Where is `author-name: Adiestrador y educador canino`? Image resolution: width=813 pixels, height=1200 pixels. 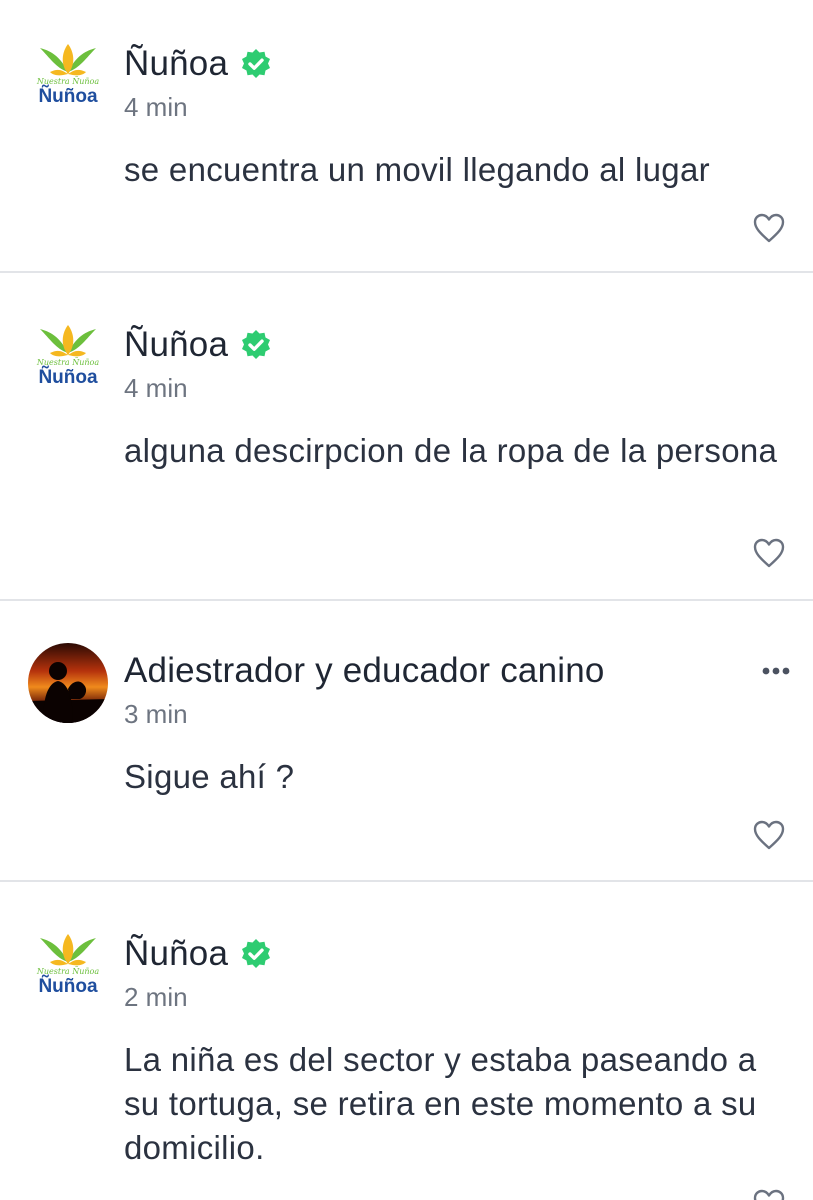 author-name: Adiestrador y educador canino is located at coordinates (364, 671).